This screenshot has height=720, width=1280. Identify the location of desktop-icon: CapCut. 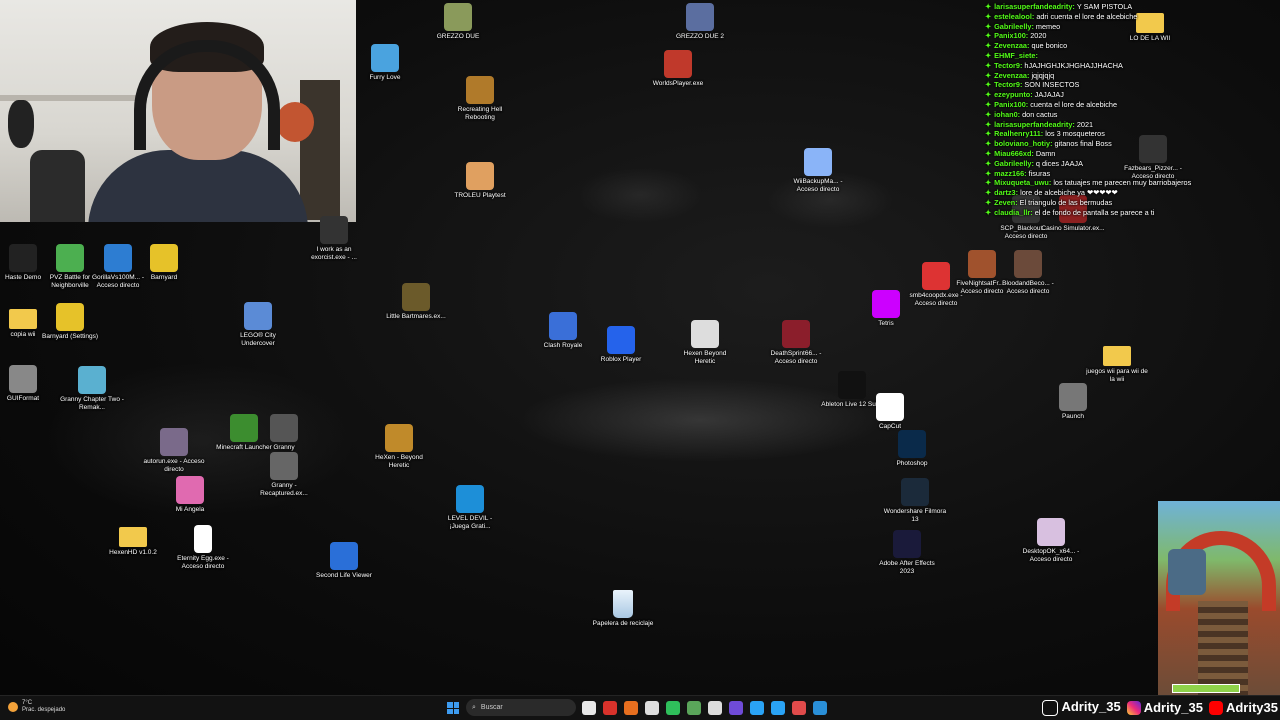
(890, 412).